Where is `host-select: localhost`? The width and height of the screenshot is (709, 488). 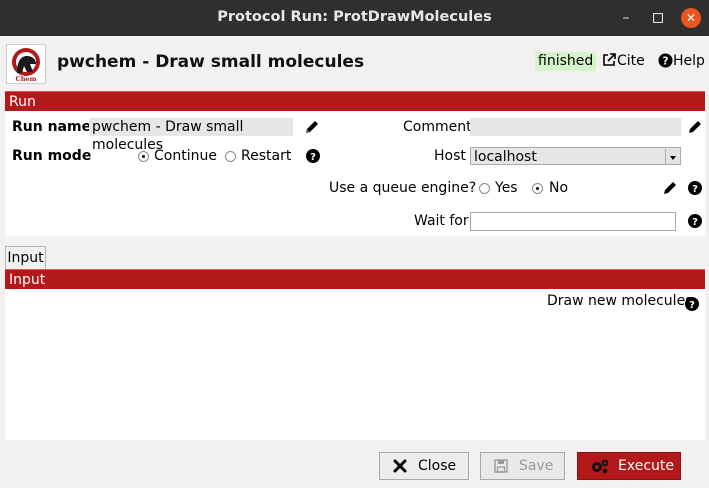 host-select: localhost is located at coordinates (575, 156).